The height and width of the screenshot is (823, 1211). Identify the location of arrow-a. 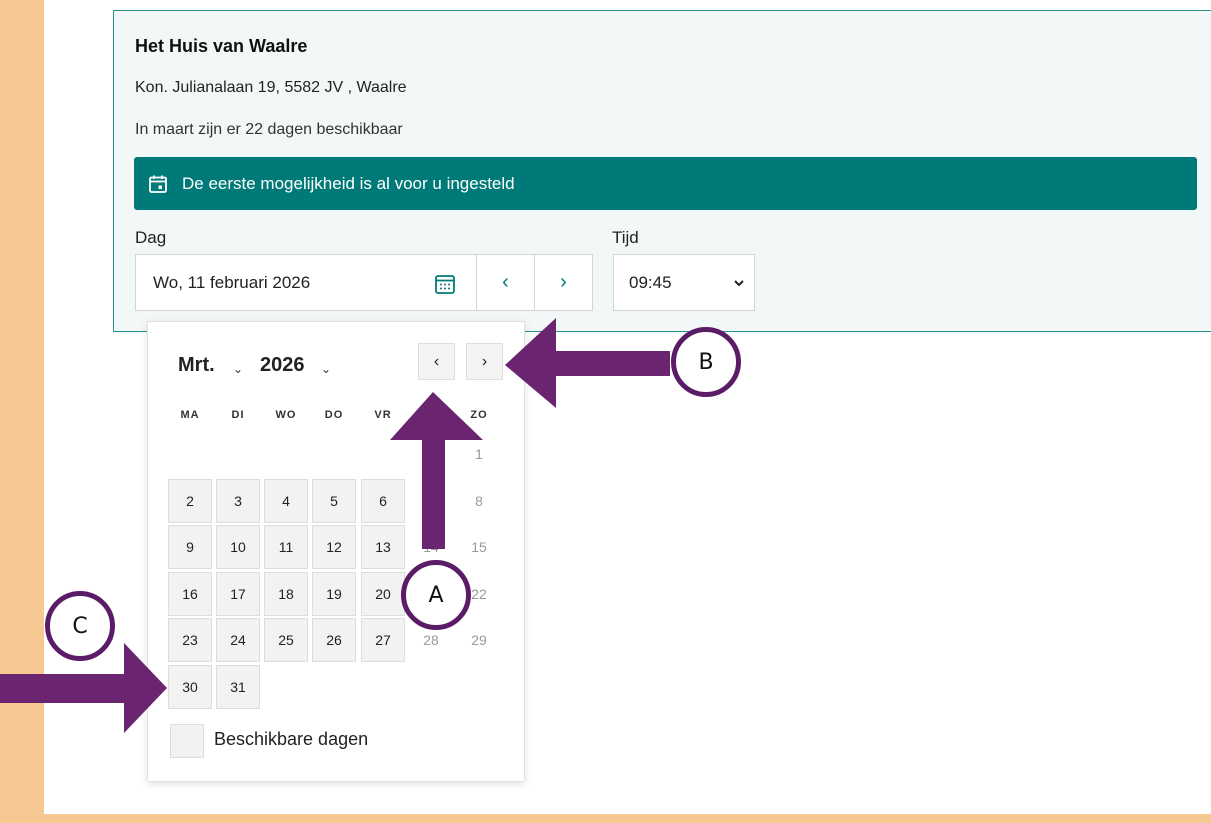
(436, 470).